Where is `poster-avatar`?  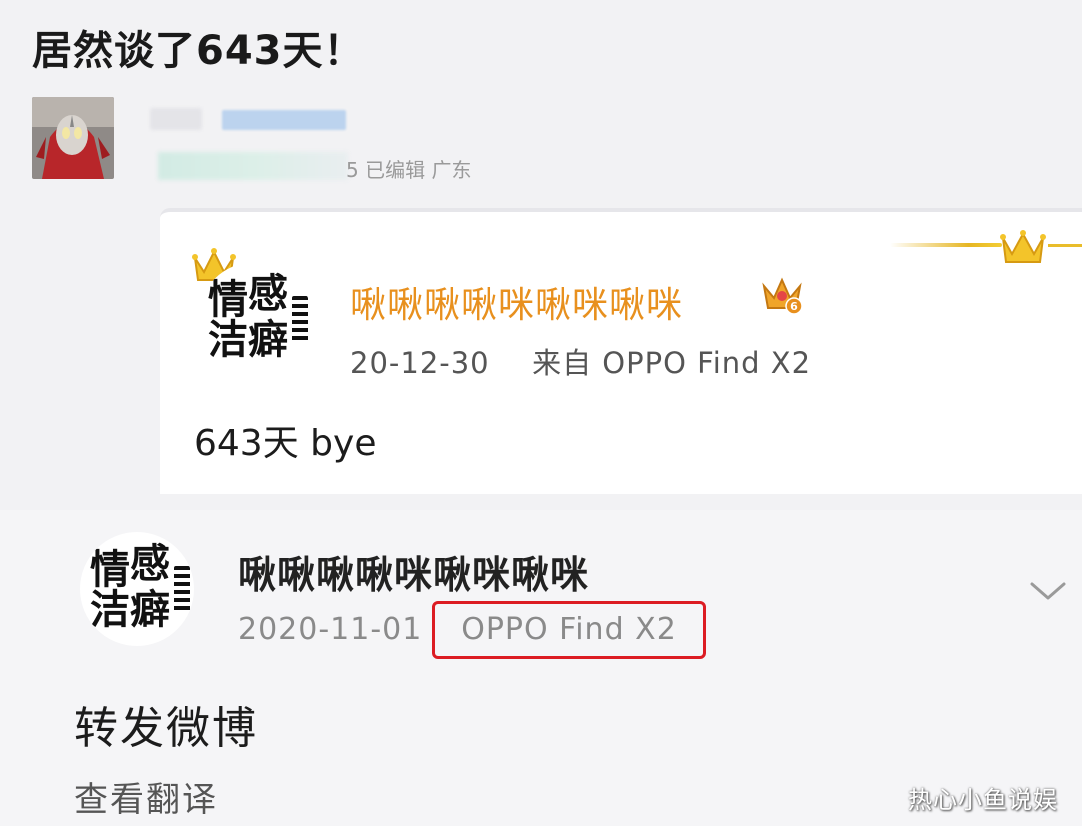 poster-avatar is located at coordinates (73, 138).